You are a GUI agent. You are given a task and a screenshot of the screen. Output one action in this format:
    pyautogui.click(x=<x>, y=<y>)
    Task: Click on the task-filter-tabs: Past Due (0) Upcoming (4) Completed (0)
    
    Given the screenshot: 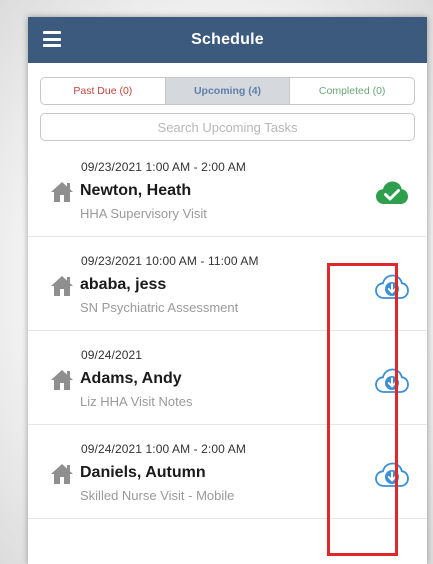 What is the action you would take?
    pyautogui.click(x=227, y=91)
    